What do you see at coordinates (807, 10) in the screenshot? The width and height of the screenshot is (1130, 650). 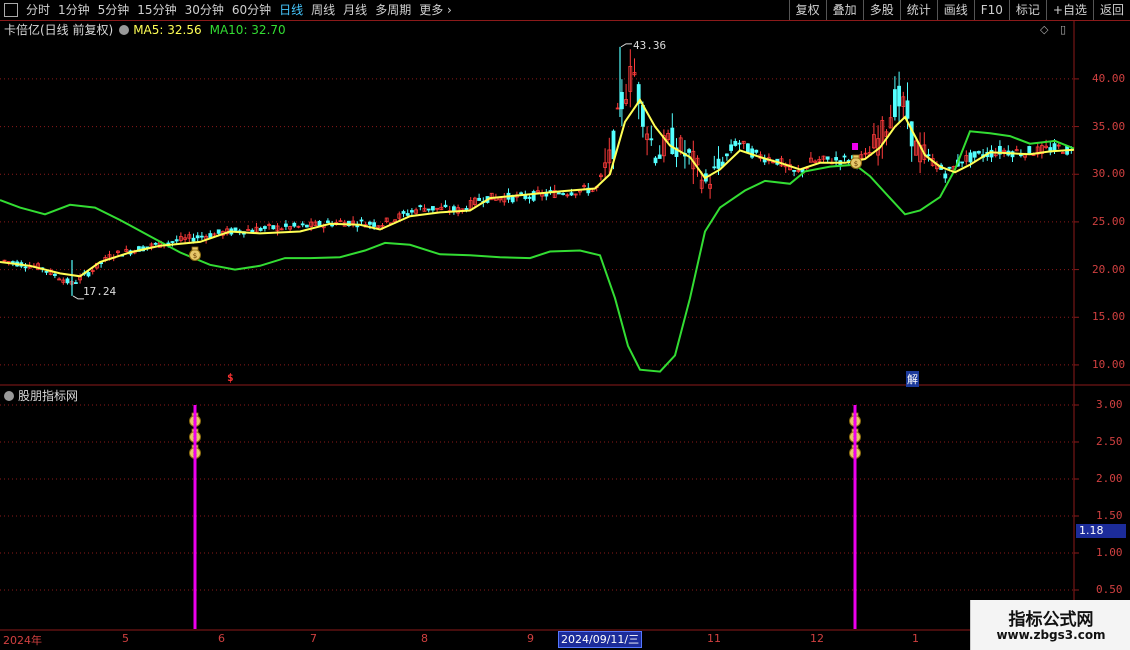 I see `restore-rights-button: 复权` at bounding box center [807, 10].